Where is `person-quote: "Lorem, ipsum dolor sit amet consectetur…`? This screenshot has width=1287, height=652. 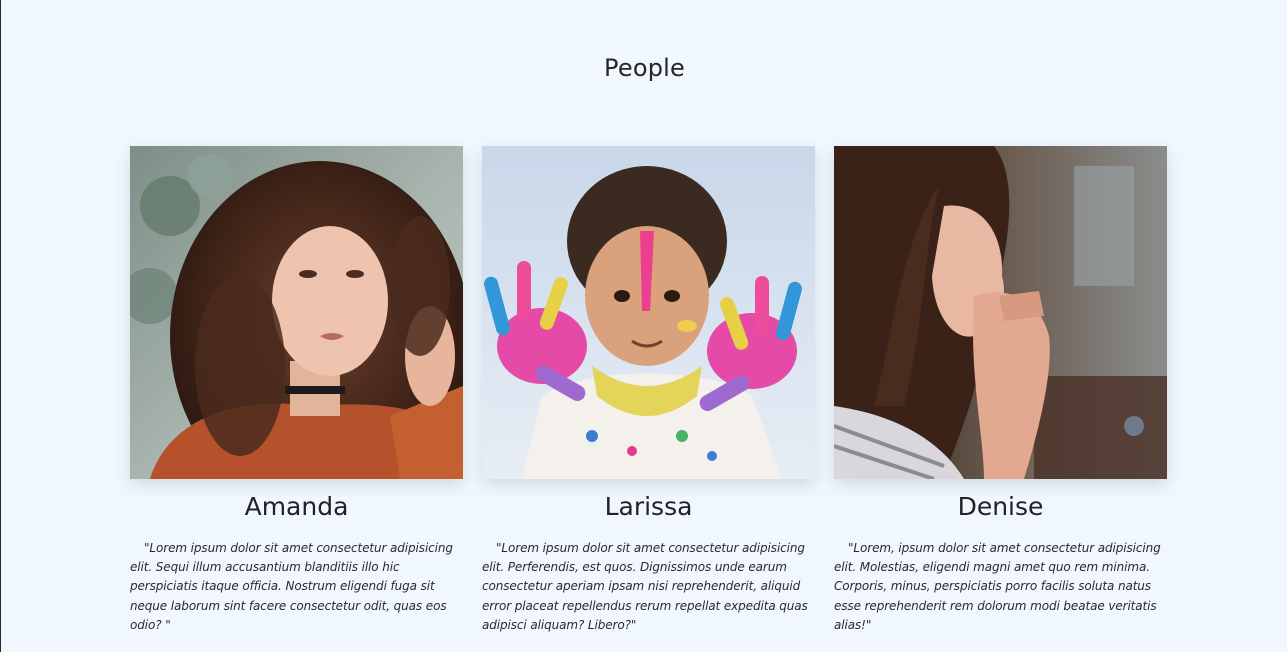
person-quote: "Lorem, ipsum dolor sit amet consectetur… is located at coordinates (997, 586).